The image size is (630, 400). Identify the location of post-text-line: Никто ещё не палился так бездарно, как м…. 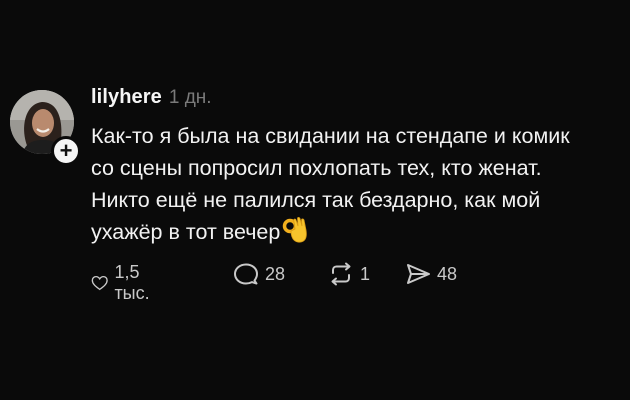
(316, 200).